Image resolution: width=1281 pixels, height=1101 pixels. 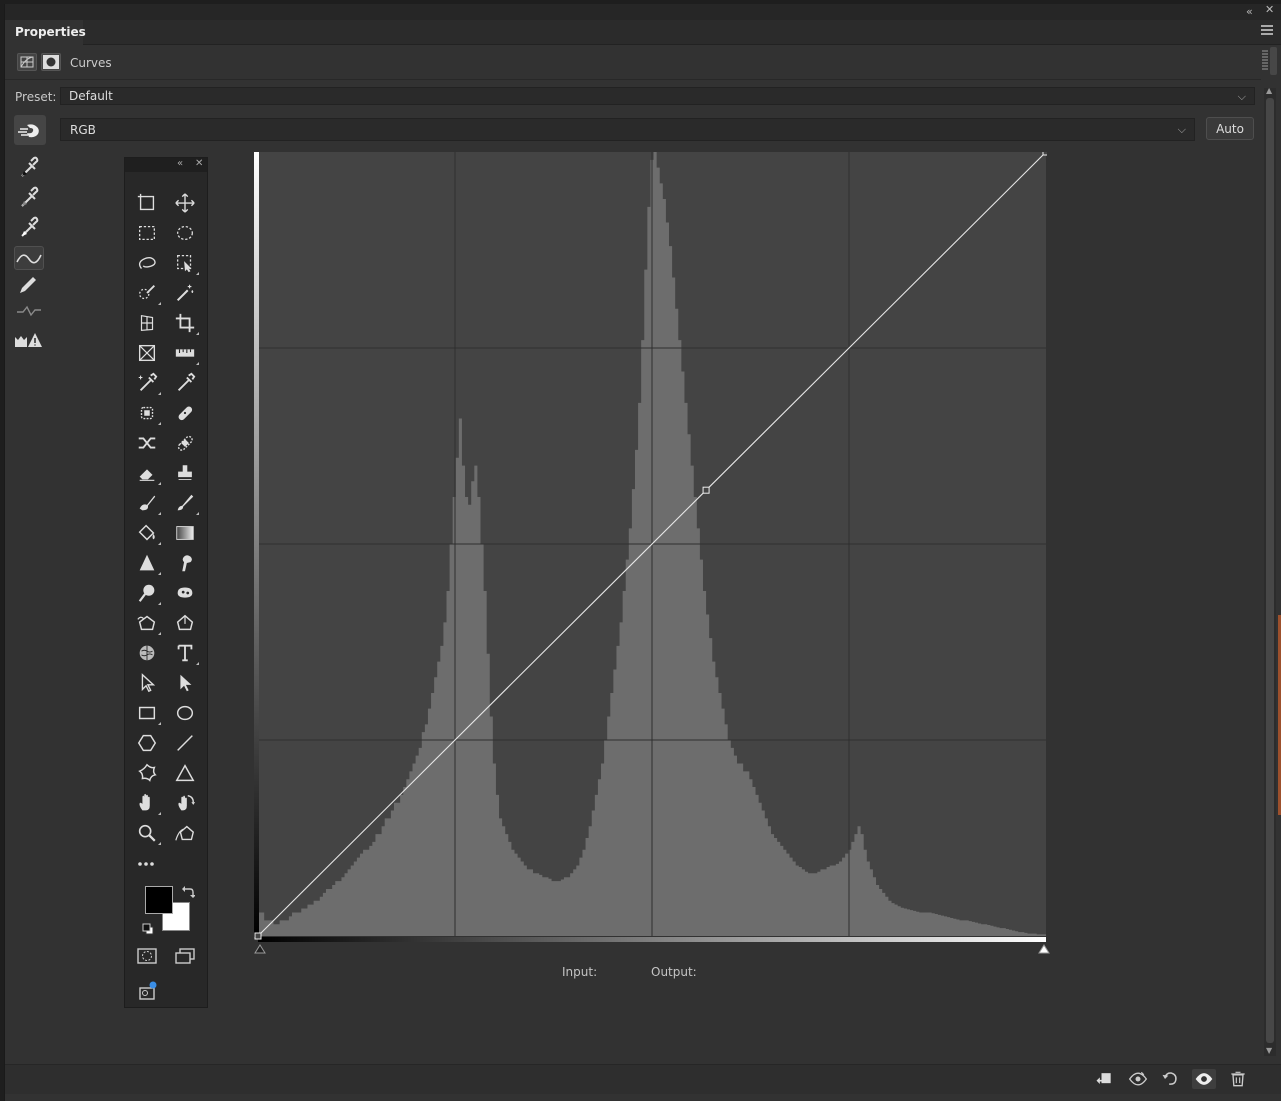 What do you see at coordinates (147, 742) in the screenshot?
I see `polygon-icon` at bounding box center [147, 742].